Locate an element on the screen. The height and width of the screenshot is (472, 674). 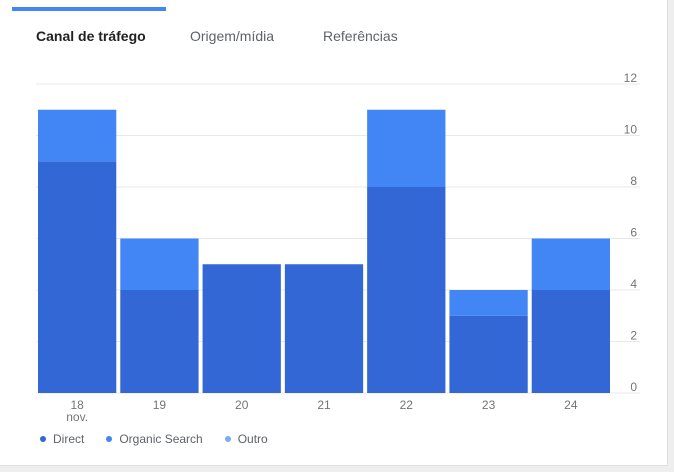
x-tick-label: 21 is located at coordinates (324, 405).